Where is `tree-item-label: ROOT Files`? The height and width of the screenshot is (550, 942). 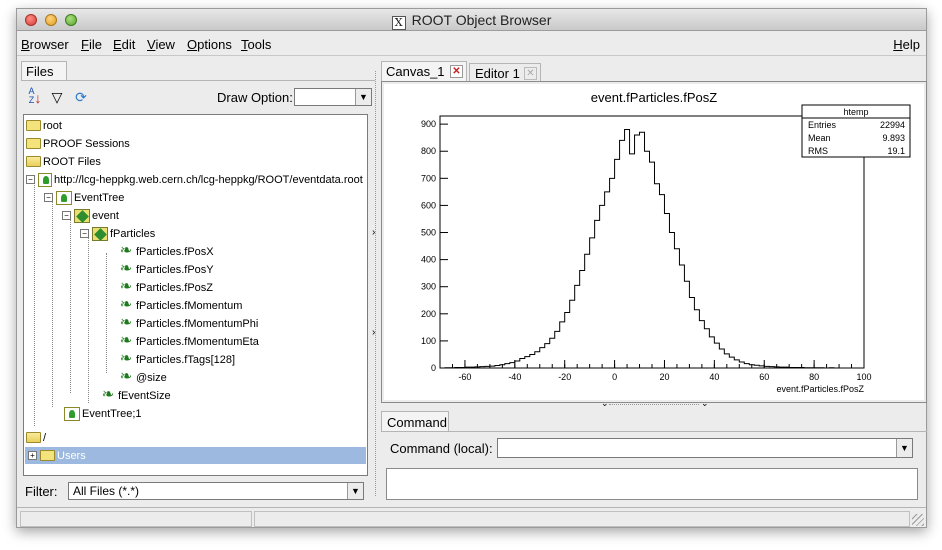 tree-item-label: ROOT Files is located at coordinates (72, 161).